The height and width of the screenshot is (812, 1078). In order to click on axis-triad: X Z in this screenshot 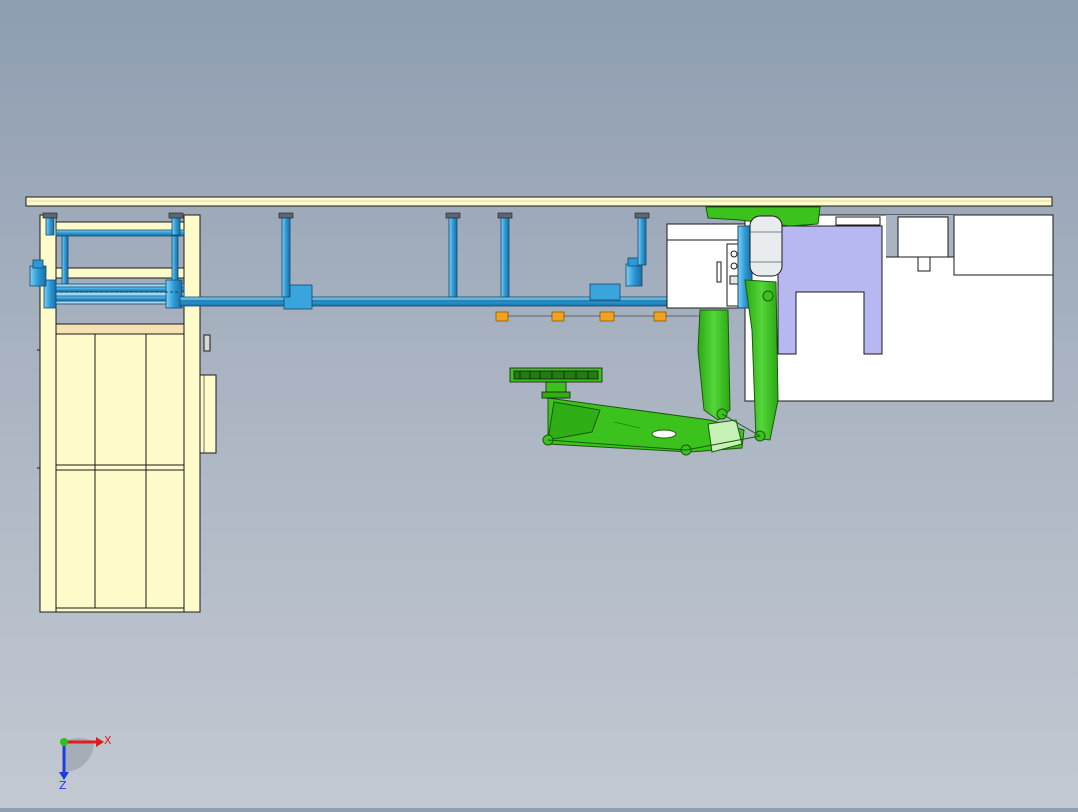, I will do `click(85, 763)`.